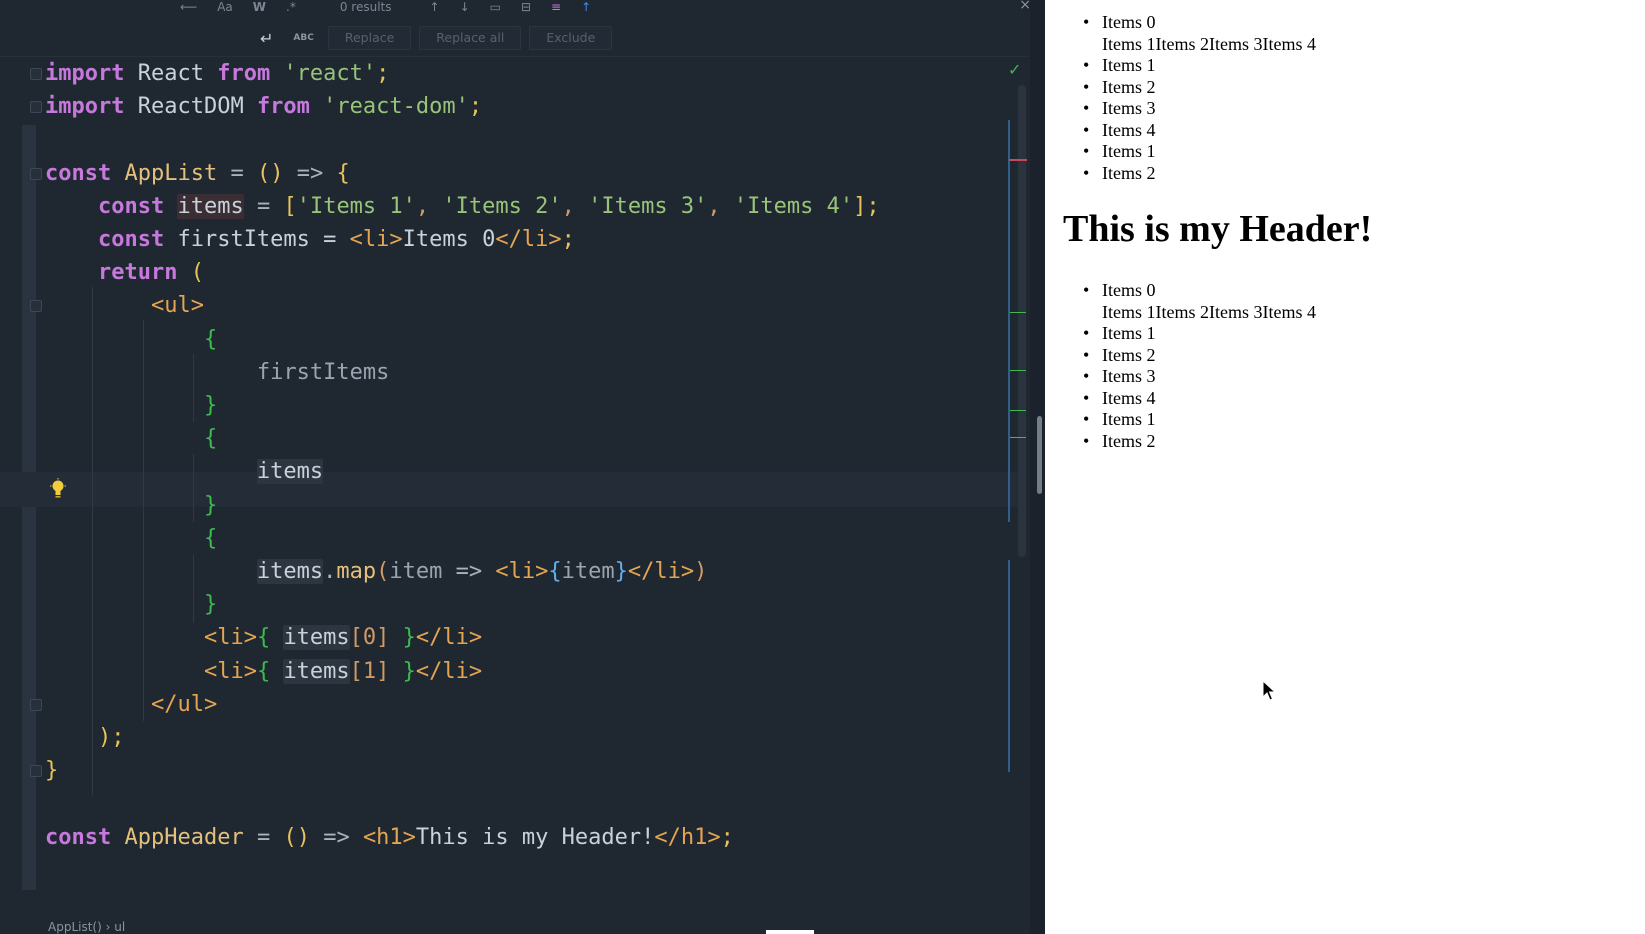 The width and height of the screenshot is (1645, 934). I want to click on added-marker, so click(1018, 410).